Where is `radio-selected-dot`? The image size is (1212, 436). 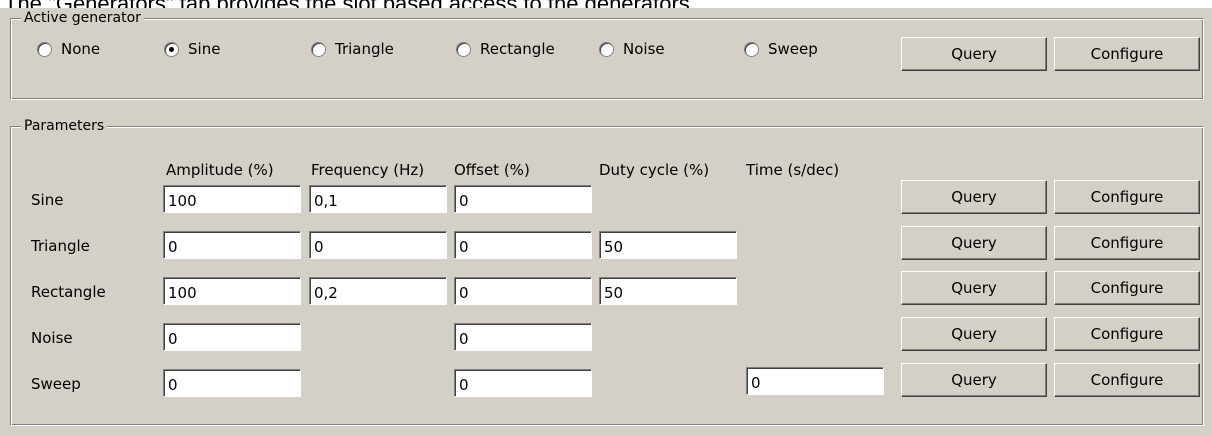 radio-selected-dot is located at coordinates (171, 49).